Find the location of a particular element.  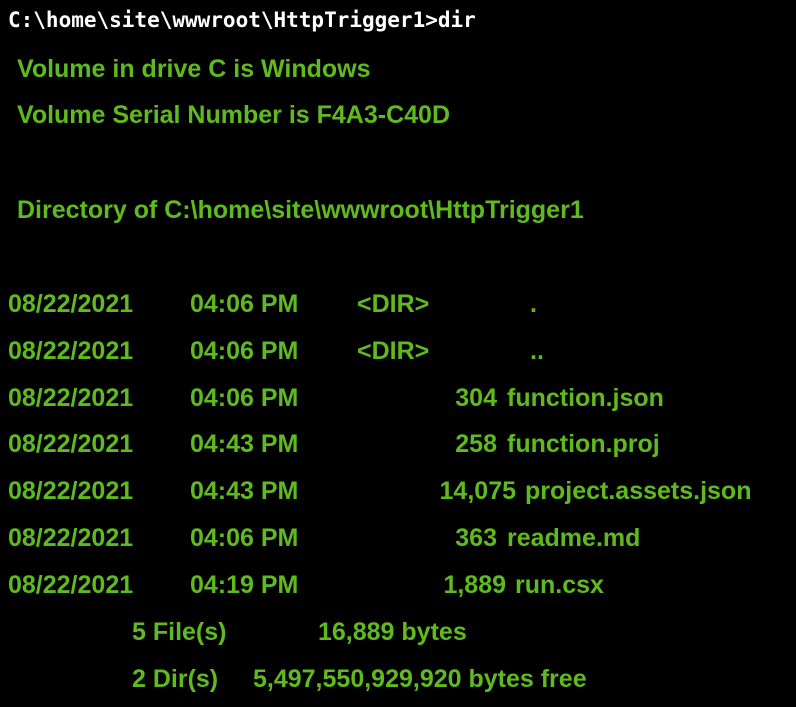

entry-name: function.json is located at coordinates (585, 398).